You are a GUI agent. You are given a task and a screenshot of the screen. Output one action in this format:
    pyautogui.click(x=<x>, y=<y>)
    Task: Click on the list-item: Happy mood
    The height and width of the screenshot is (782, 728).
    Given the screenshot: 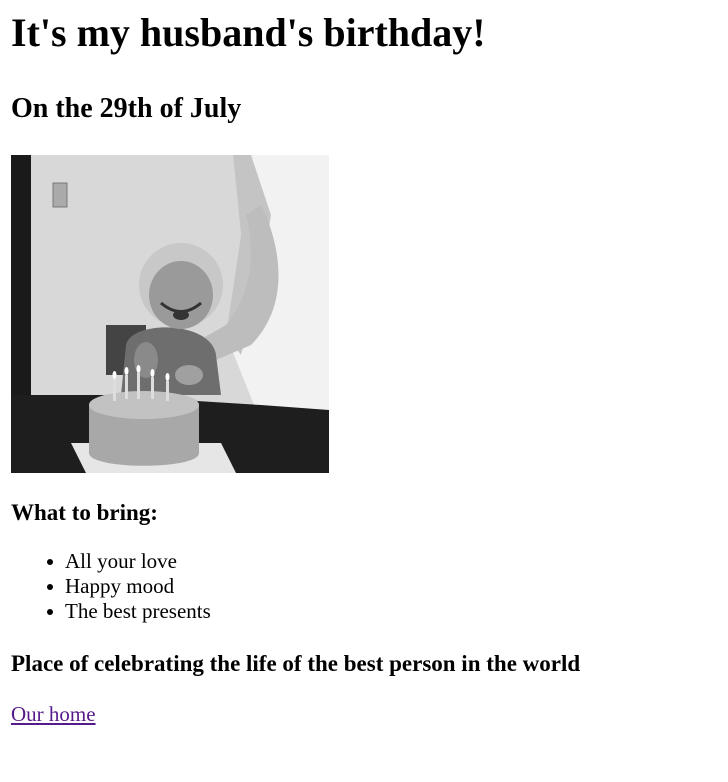 What is the action you would take?
    pyautogui.click(x=387, y=586)
    